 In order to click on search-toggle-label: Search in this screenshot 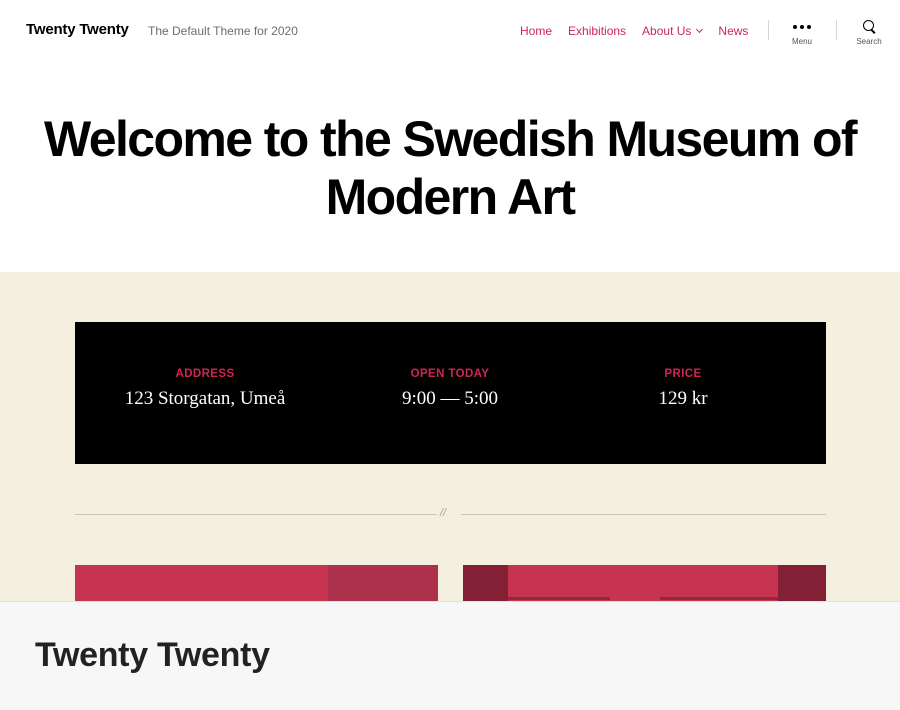, I will do `click(869, 41)`.